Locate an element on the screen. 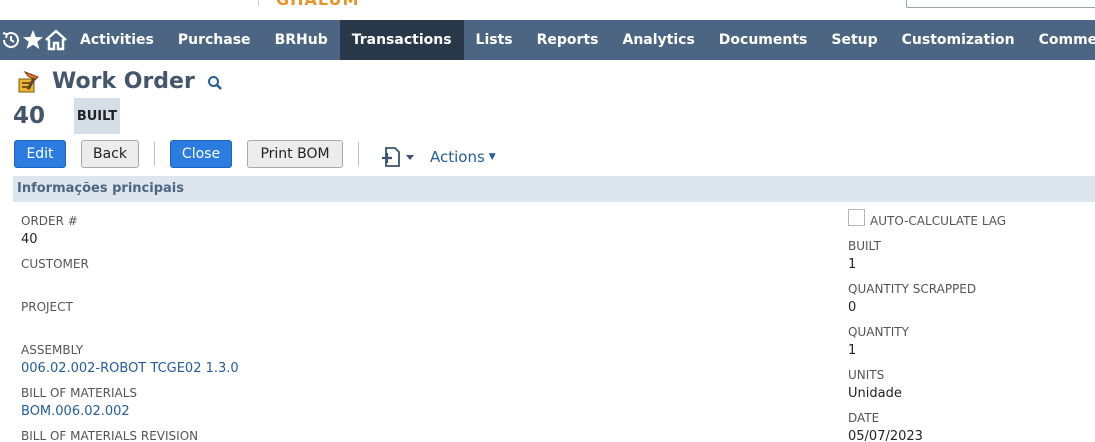  bom-link: BOM.006.02.002 is located at coordinates (75, 411).